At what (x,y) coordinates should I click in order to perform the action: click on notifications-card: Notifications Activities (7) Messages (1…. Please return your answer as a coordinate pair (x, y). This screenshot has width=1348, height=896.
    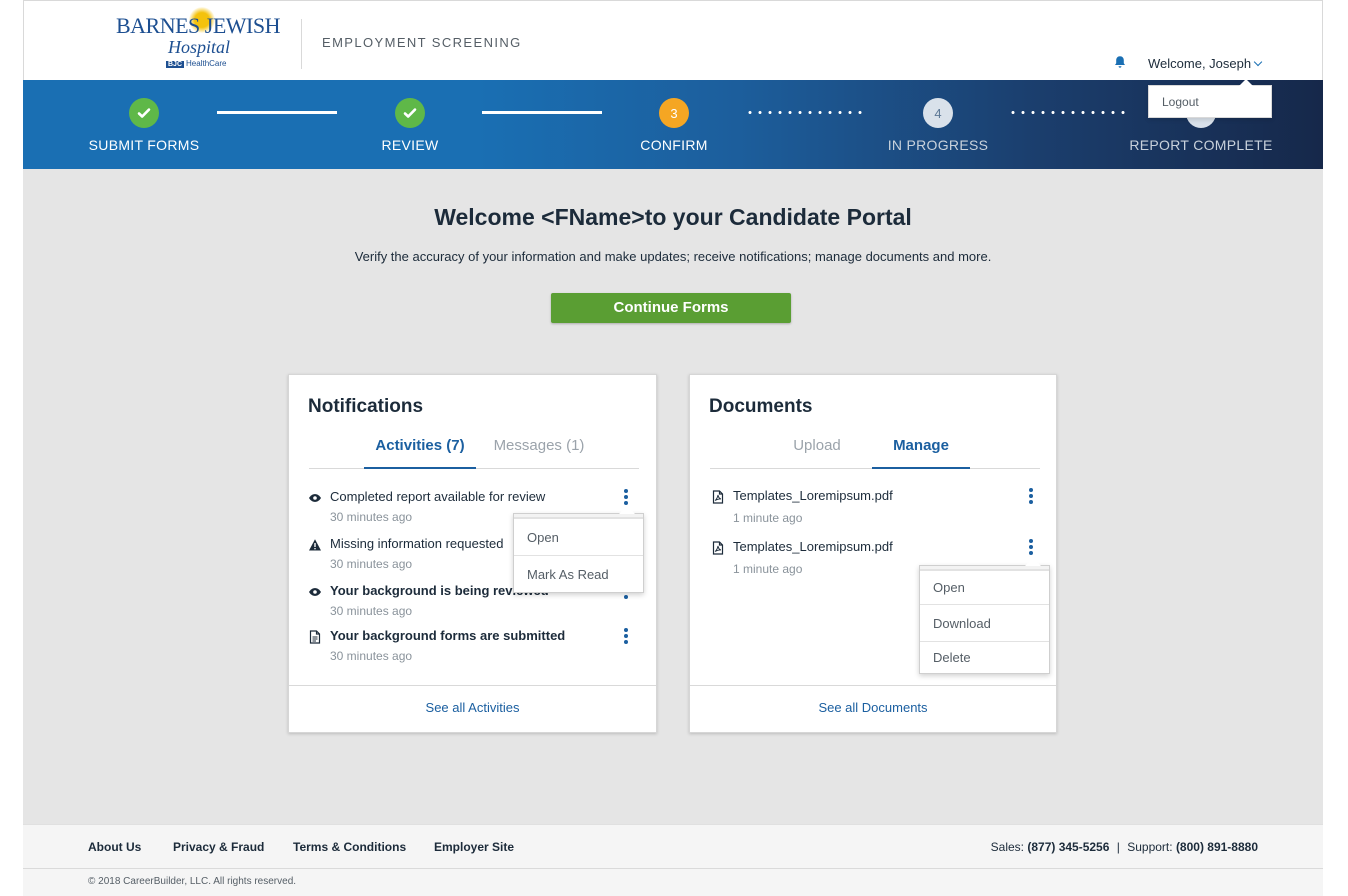
    Looking at the image, I should click on (472, 553).